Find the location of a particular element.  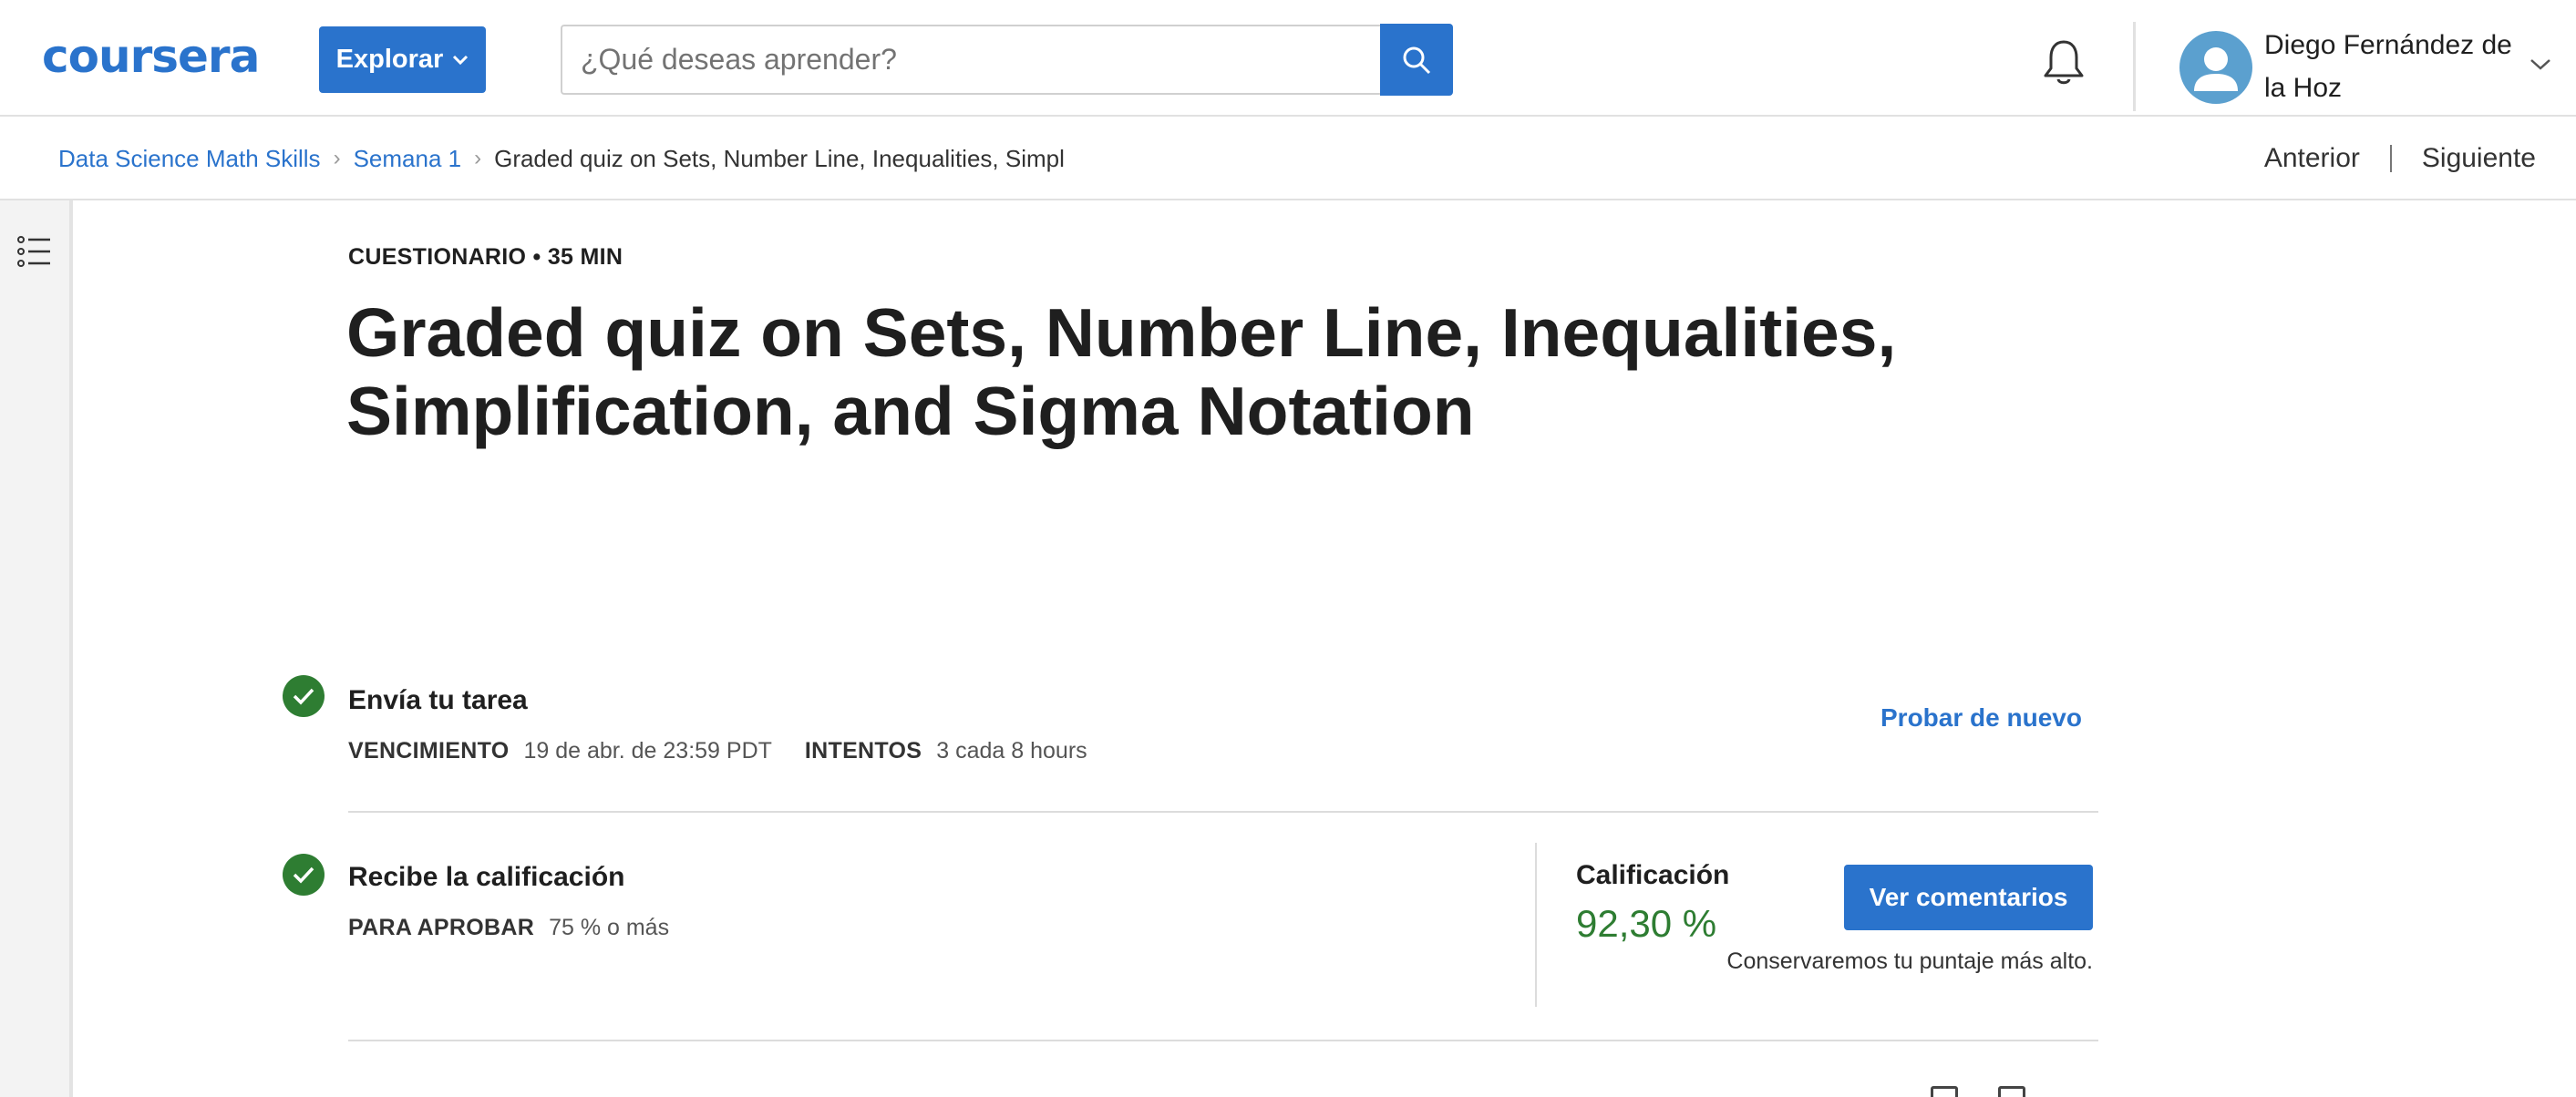

notifications-button is located at coordinates (2063, 62).